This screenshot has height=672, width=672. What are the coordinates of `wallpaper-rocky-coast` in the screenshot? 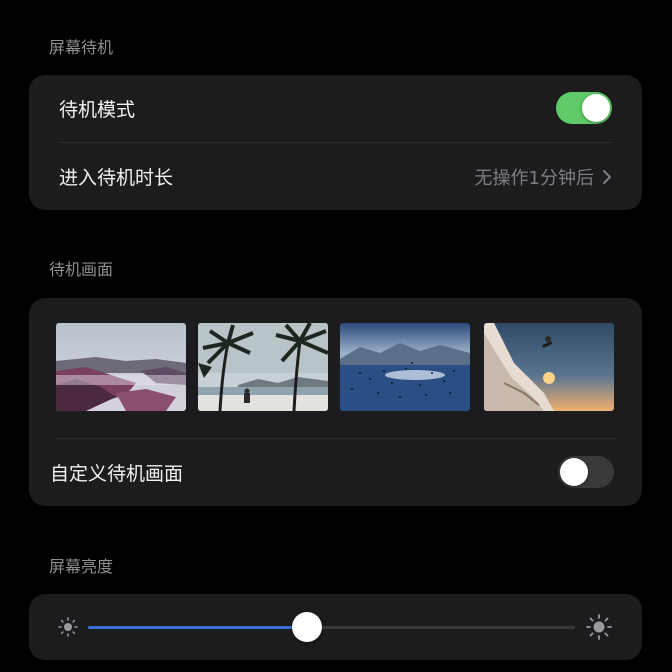 It's located at (121, 367).